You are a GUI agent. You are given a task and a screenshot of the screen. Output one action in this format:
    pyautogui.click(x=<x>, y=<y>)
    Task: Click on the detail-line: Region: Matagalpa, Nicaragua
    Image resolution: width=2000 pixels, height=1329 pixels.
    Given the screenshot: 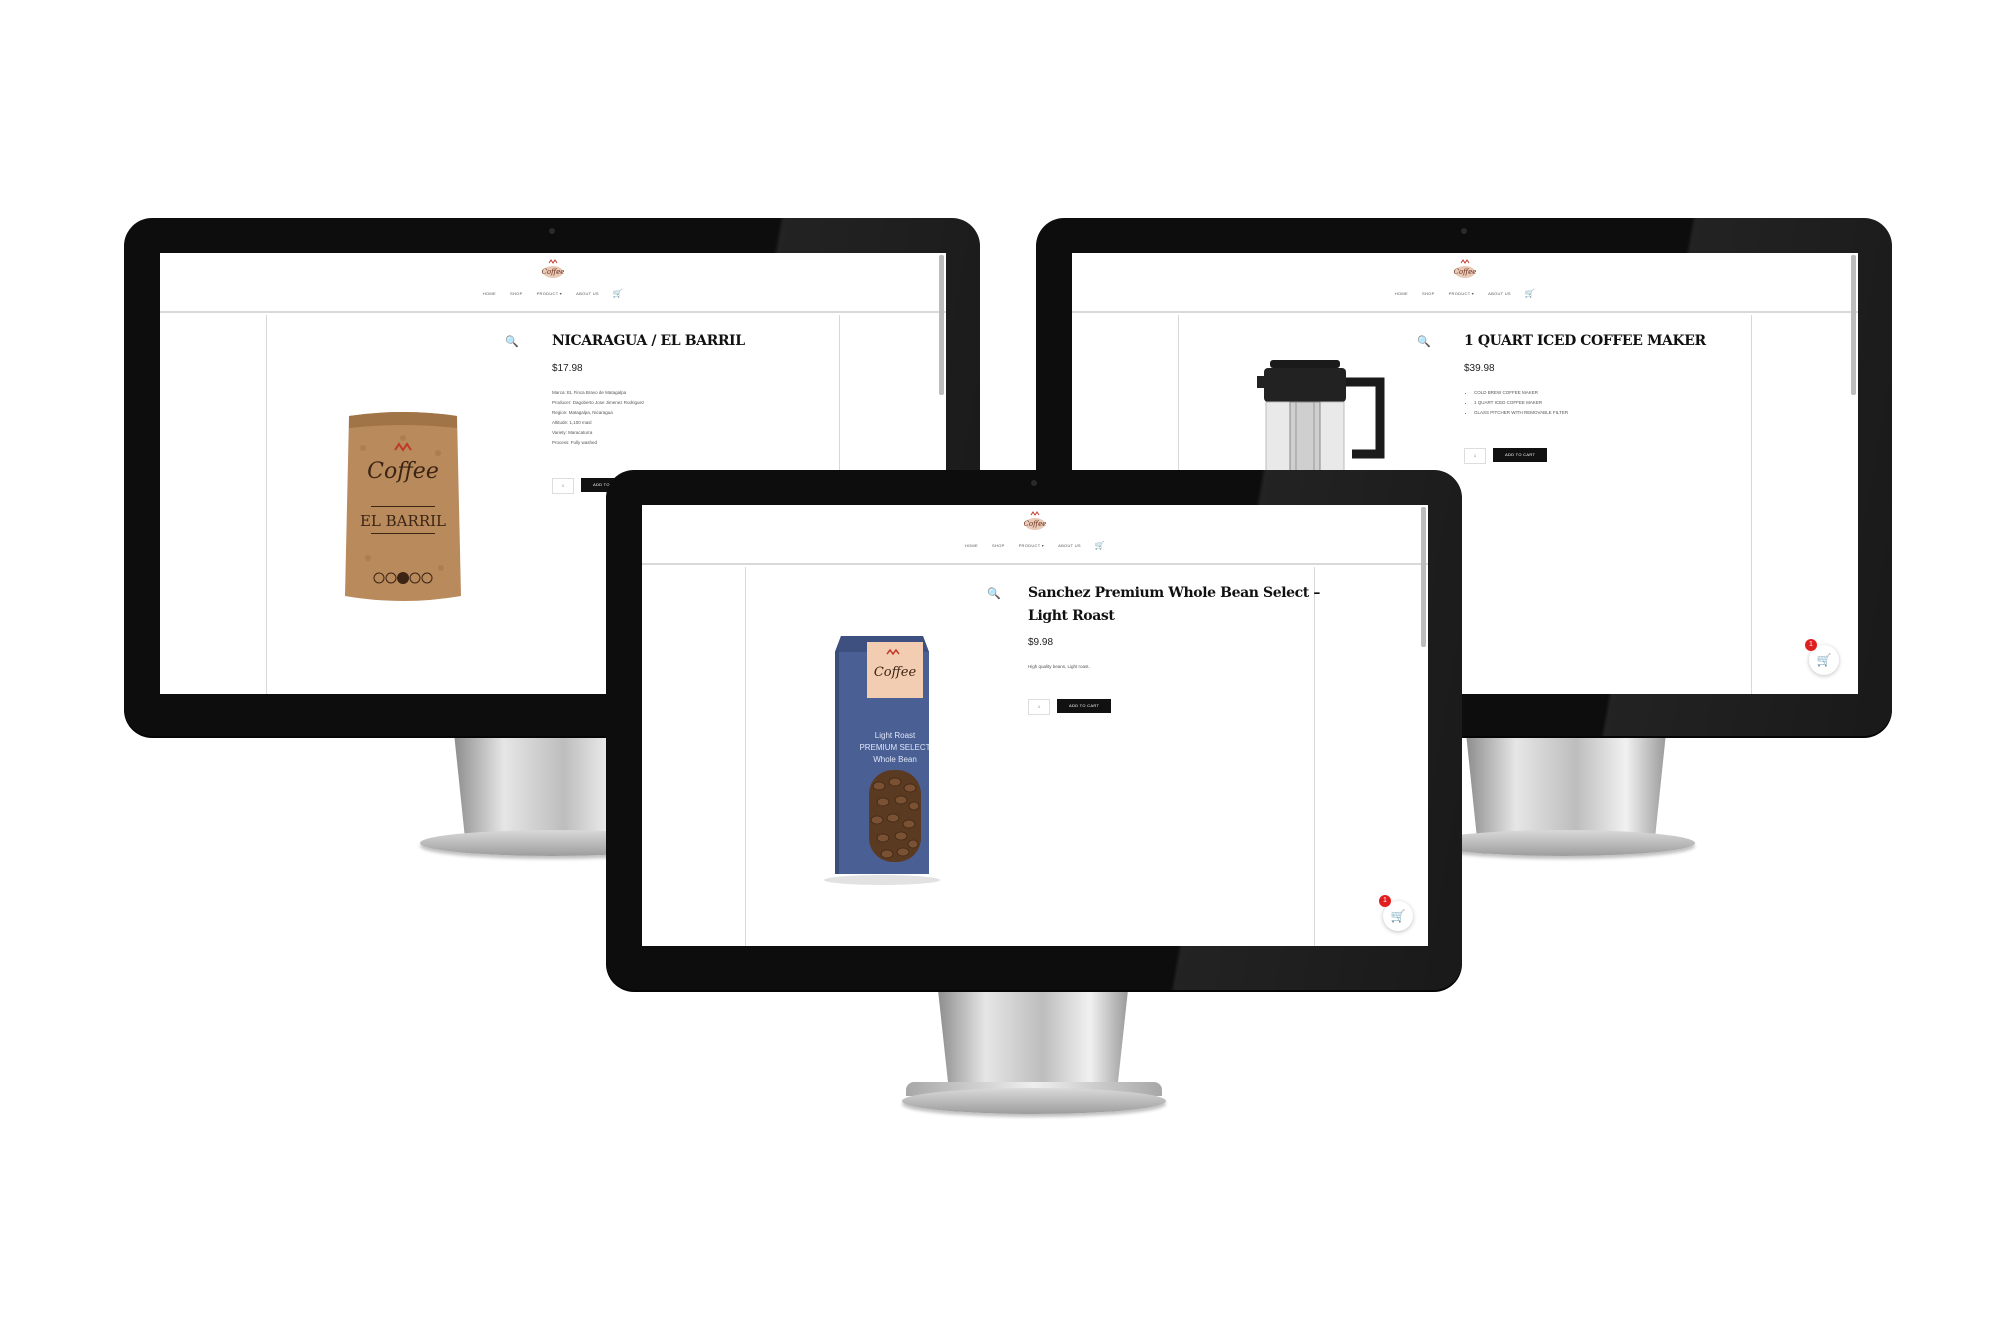 What is the action you would take?
    pyautogui.click(x=582, y=412)
    